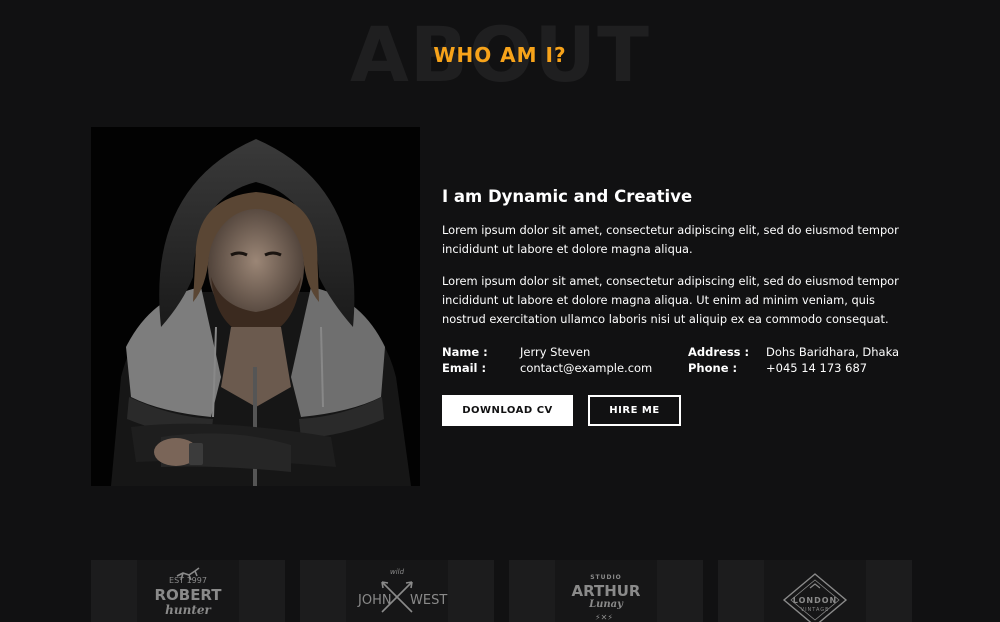  I want to click on phone-value: +045 14 173 687, so click(816, 368).